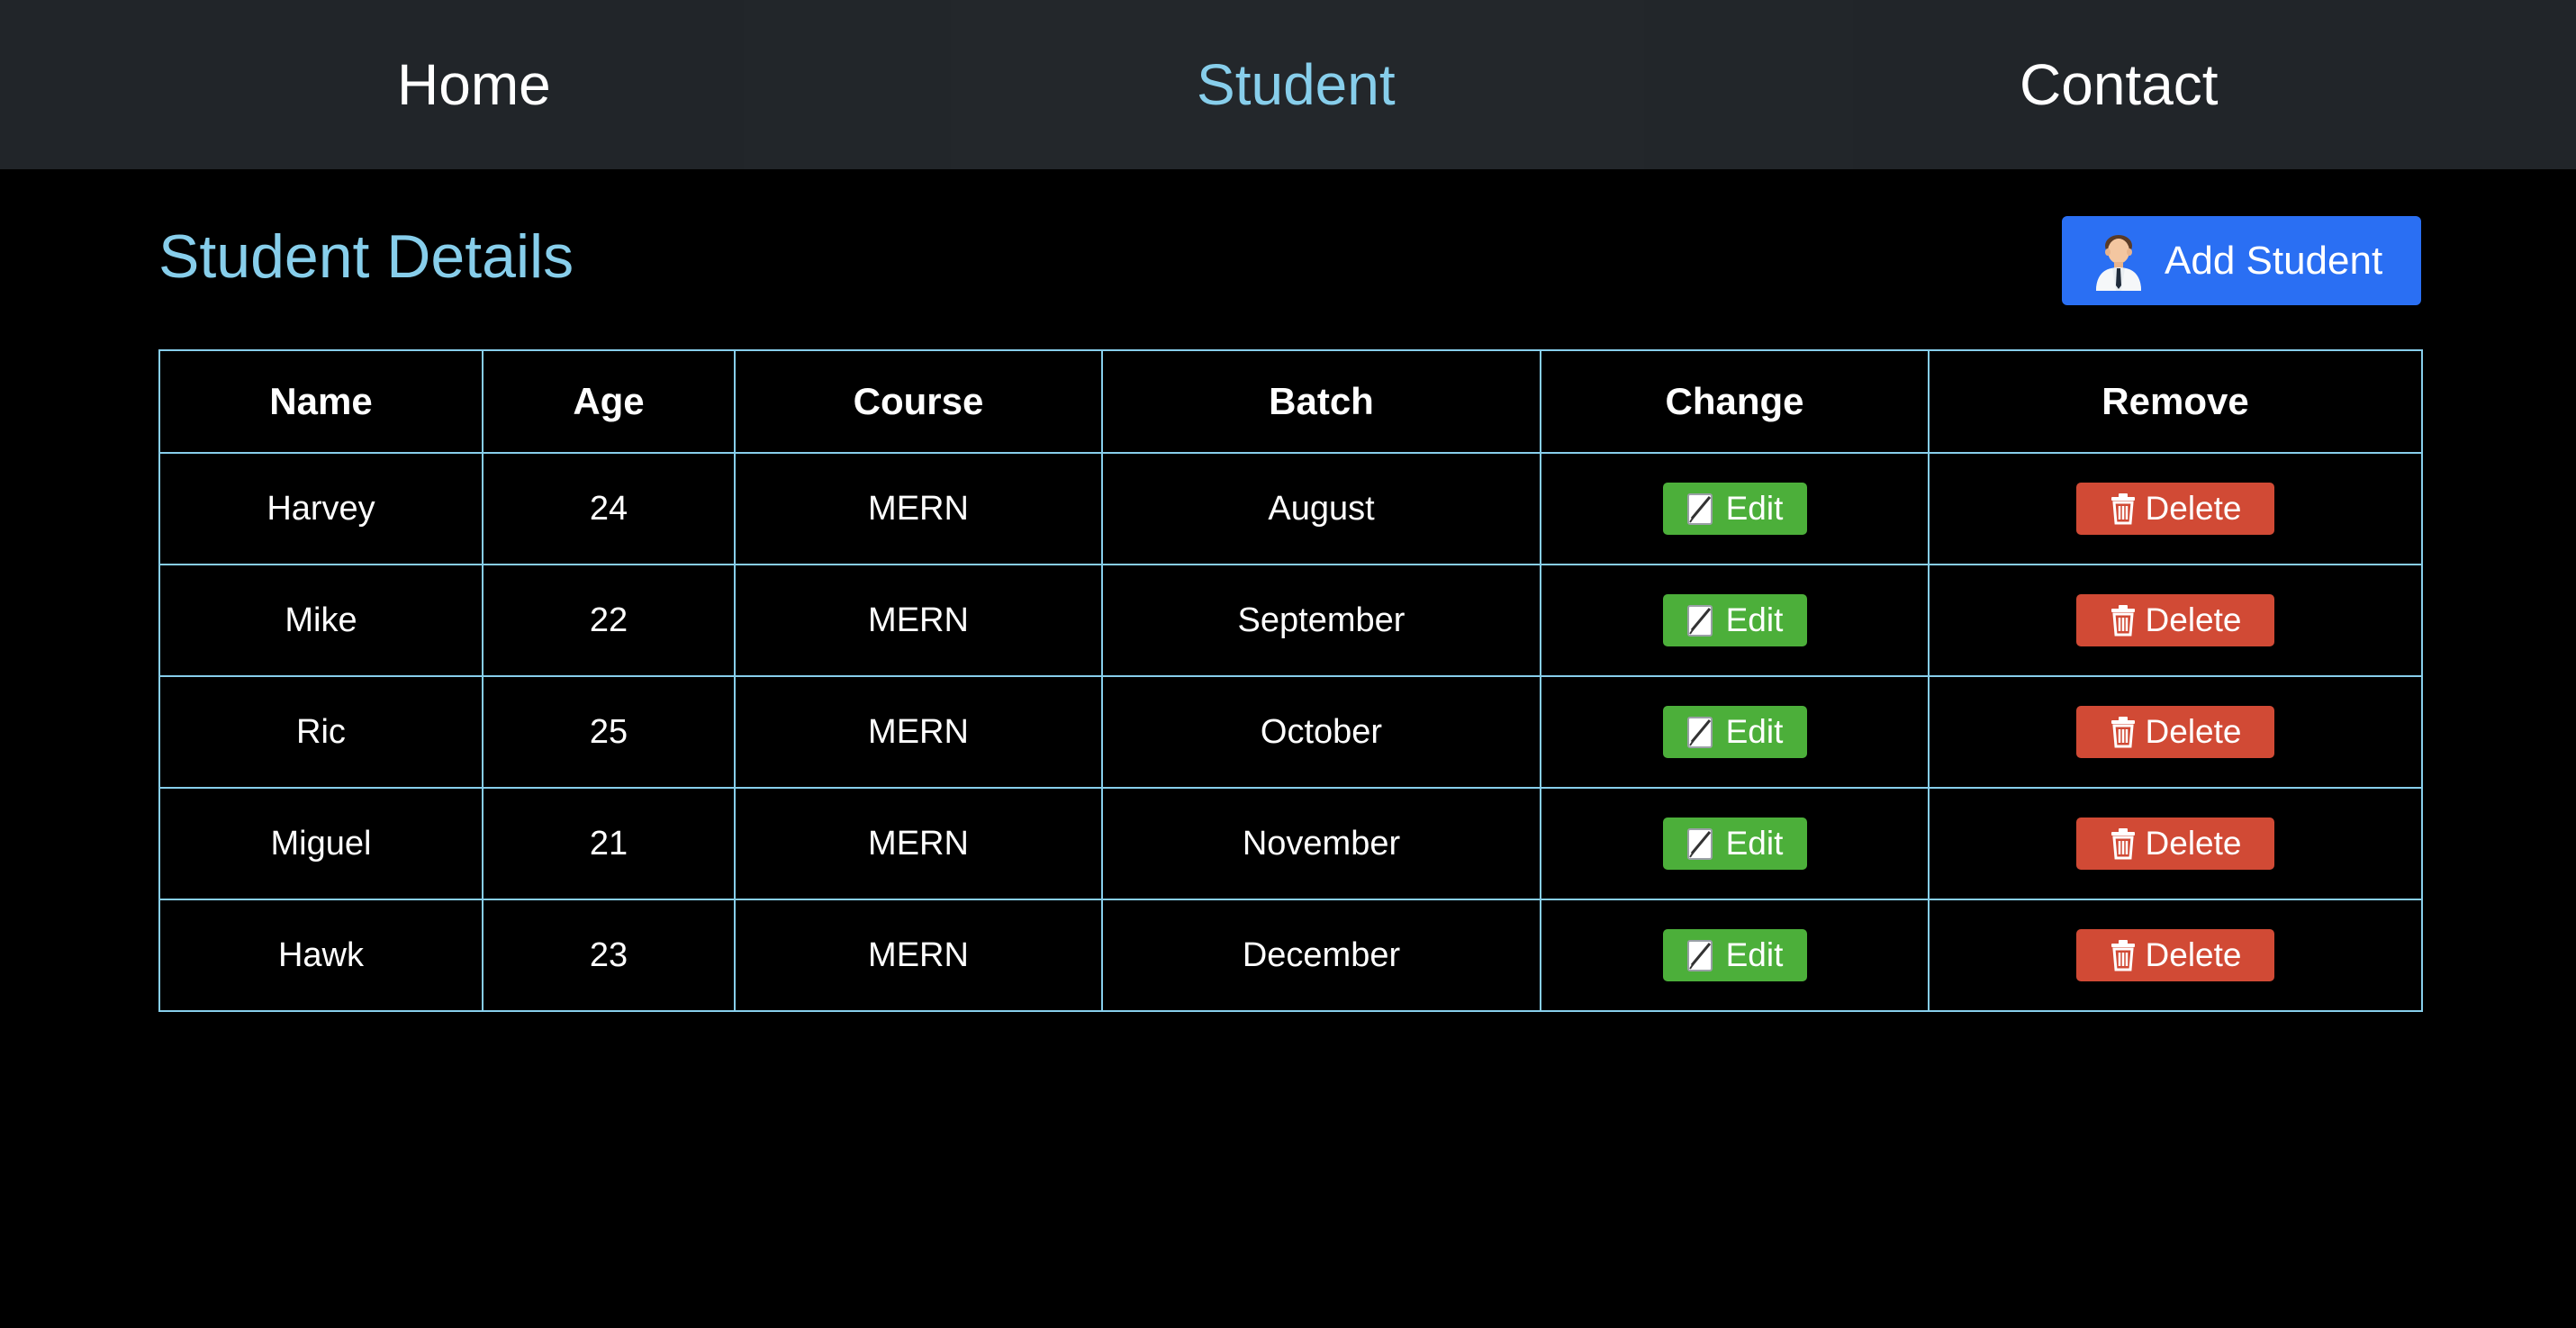 The height and width of the screenshot is (1328, 2576). Describe the element at coordinates (1321, 732) in the screenshot. I see `cell-batch: October` at that location.